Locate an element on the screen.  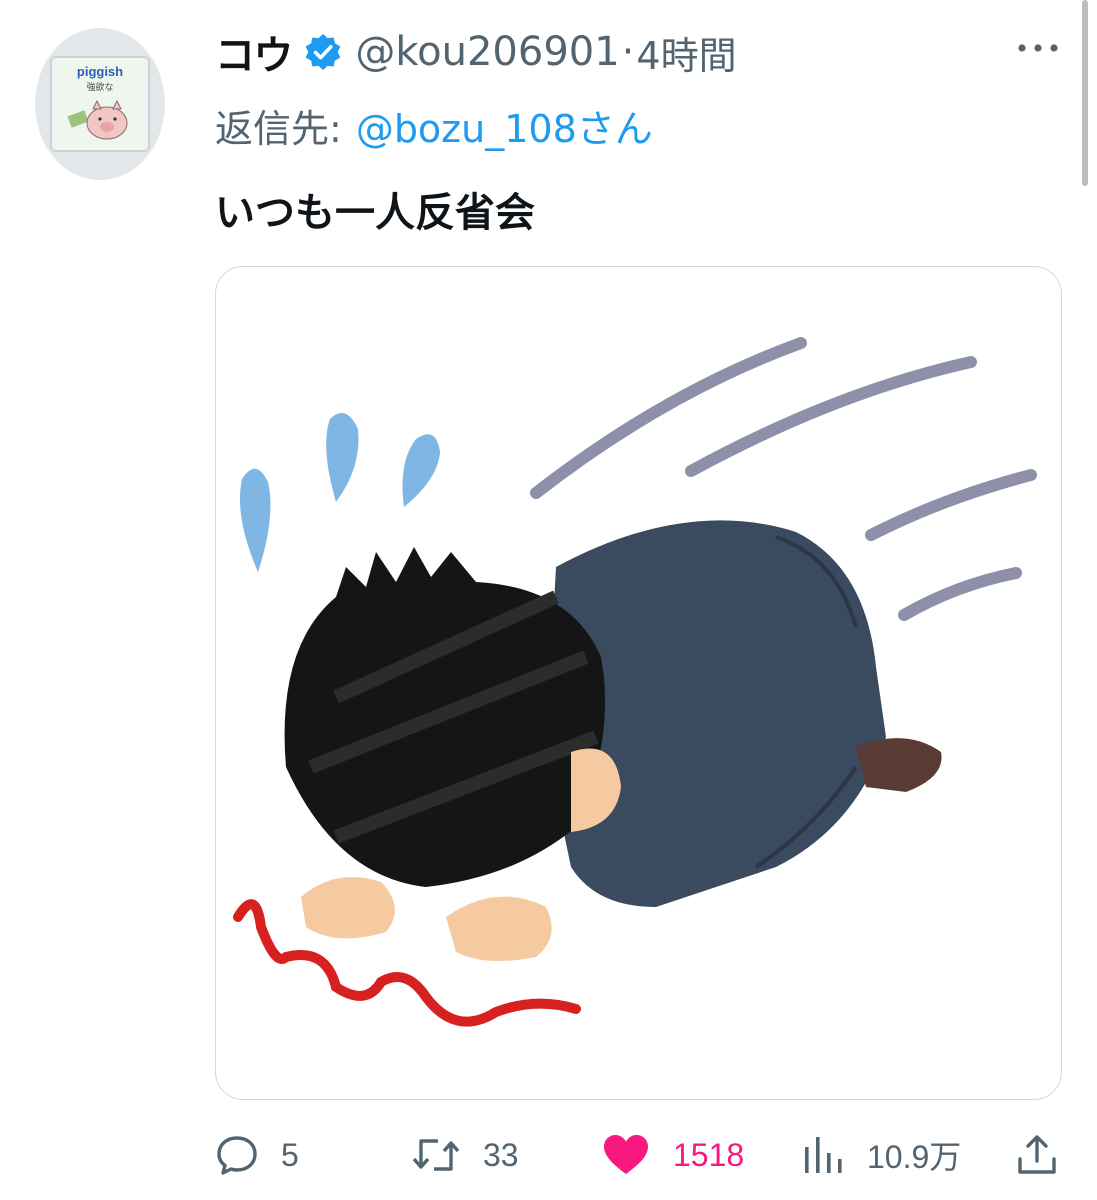
share-button is located at coordinates (1037, 1155).